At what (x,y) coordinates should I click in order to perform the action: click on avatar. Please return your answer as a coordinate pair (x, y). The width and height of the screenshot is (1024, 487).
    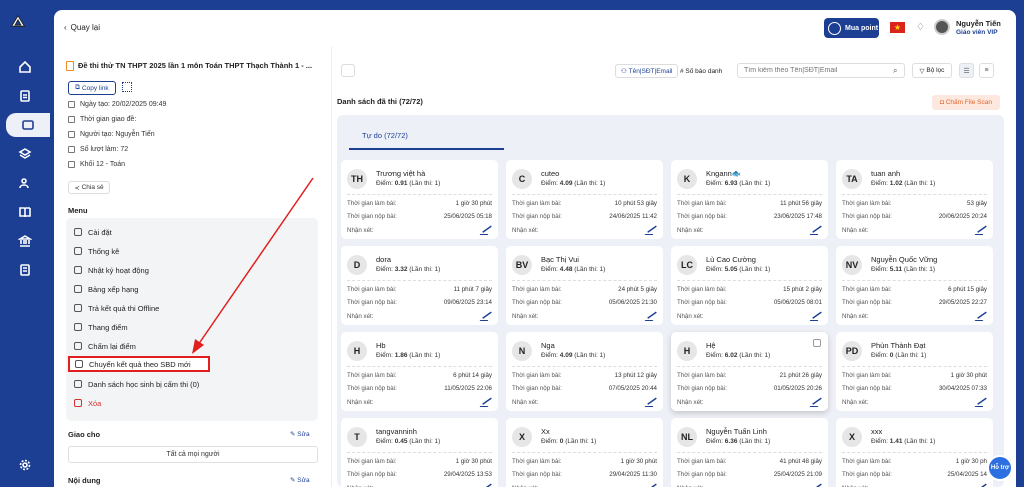
    Looking at the image, I should click on (942, 27).